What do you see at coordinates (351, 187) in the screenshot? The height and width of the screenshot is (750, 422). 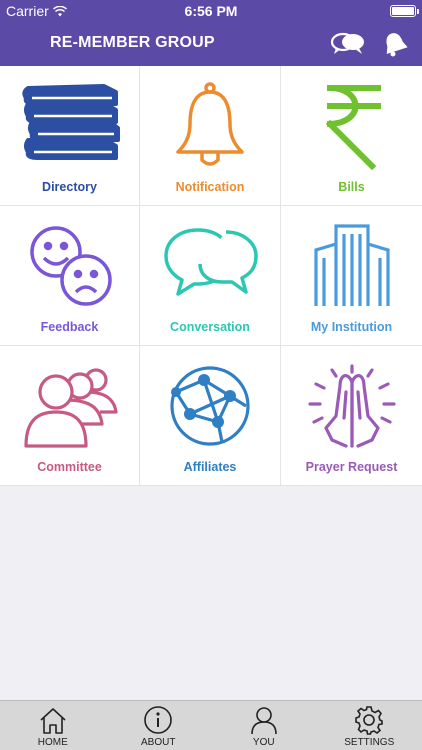 I see `tile-label: Bills` at bounding box center [351, 187].